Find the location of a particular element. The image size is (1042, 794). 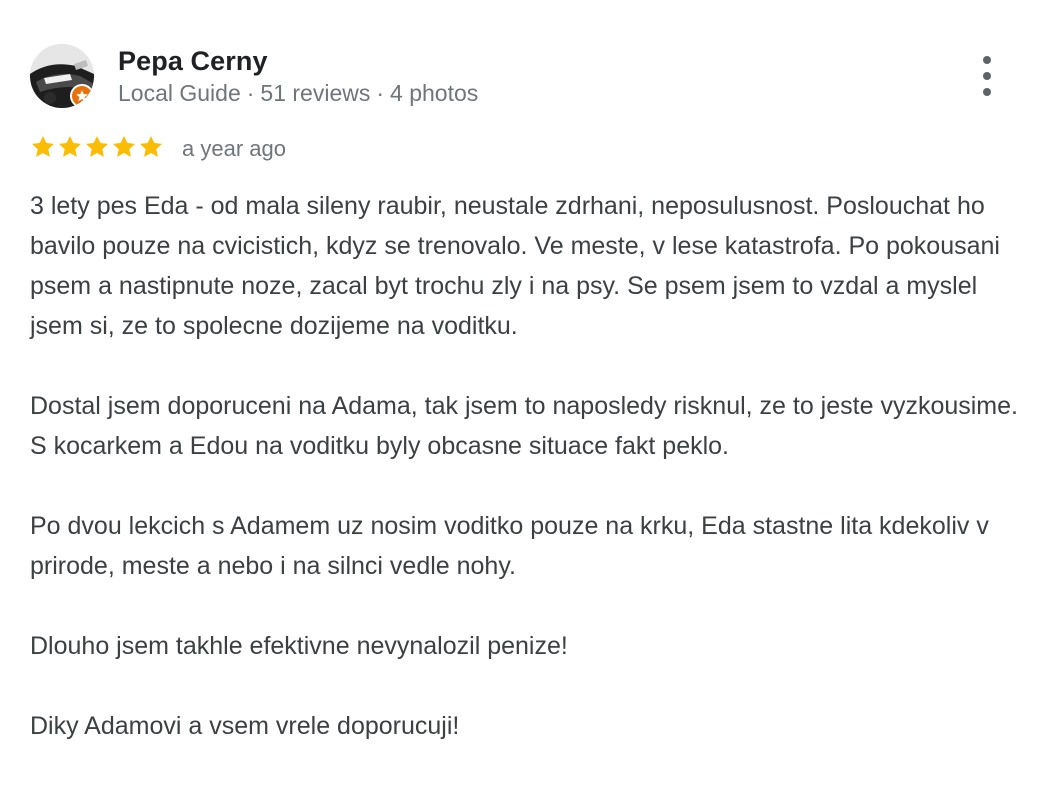

local-guide-label: Local Guide is located at coordinates (179, 93).